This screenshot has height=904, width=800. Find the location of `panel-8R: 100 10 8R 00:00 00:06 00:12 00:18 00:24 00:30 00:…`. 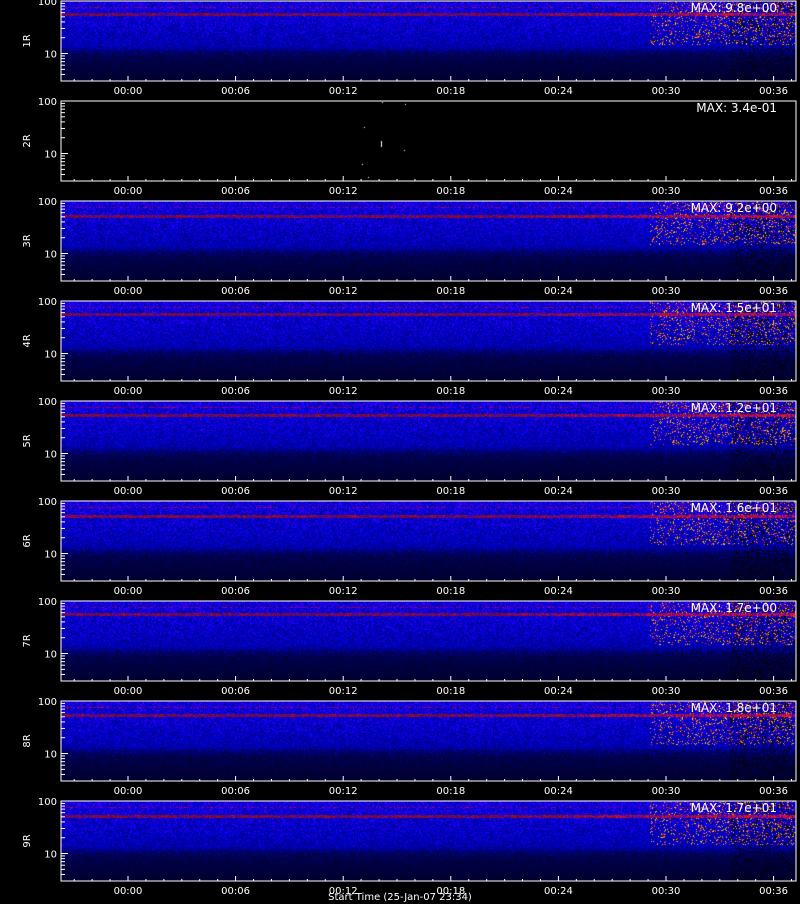

panel-8R: 100 10 8R 00:00 00:06 00:12 00:18 00:24 00:30 00:… is located at coordinates (409, 747).